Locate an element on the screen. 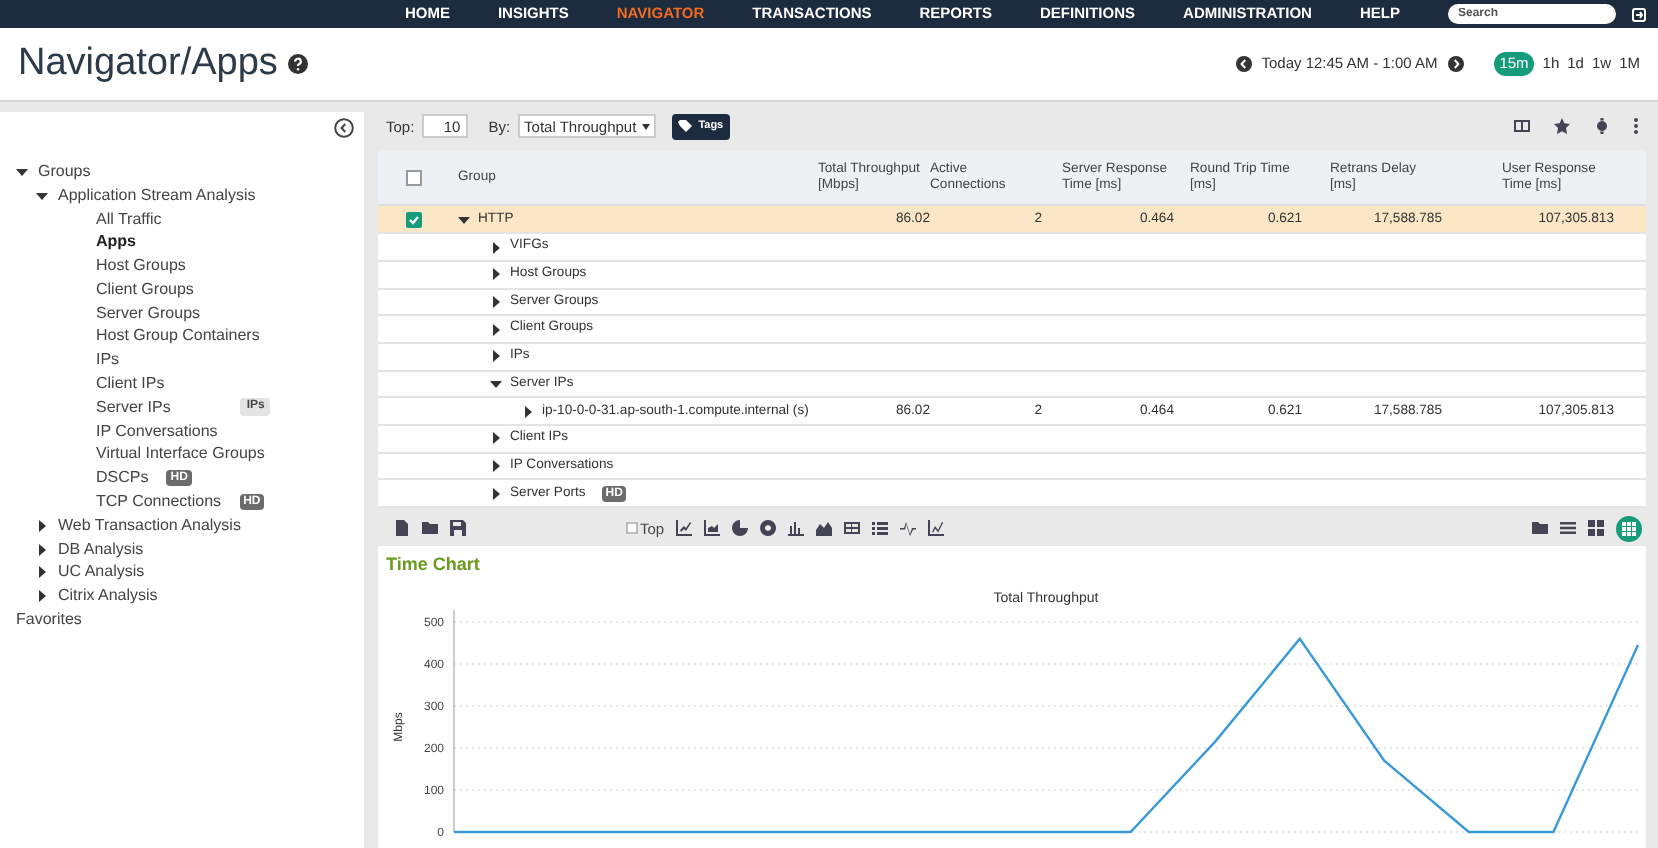  sidebar-item: DSCPs is located at coordinates (122, 478).